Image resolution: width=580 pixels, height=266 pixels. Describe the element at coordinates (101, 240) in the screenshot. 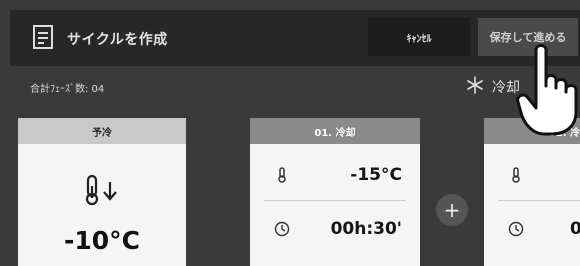

I see `phase-temperature: -10°C` at that location.